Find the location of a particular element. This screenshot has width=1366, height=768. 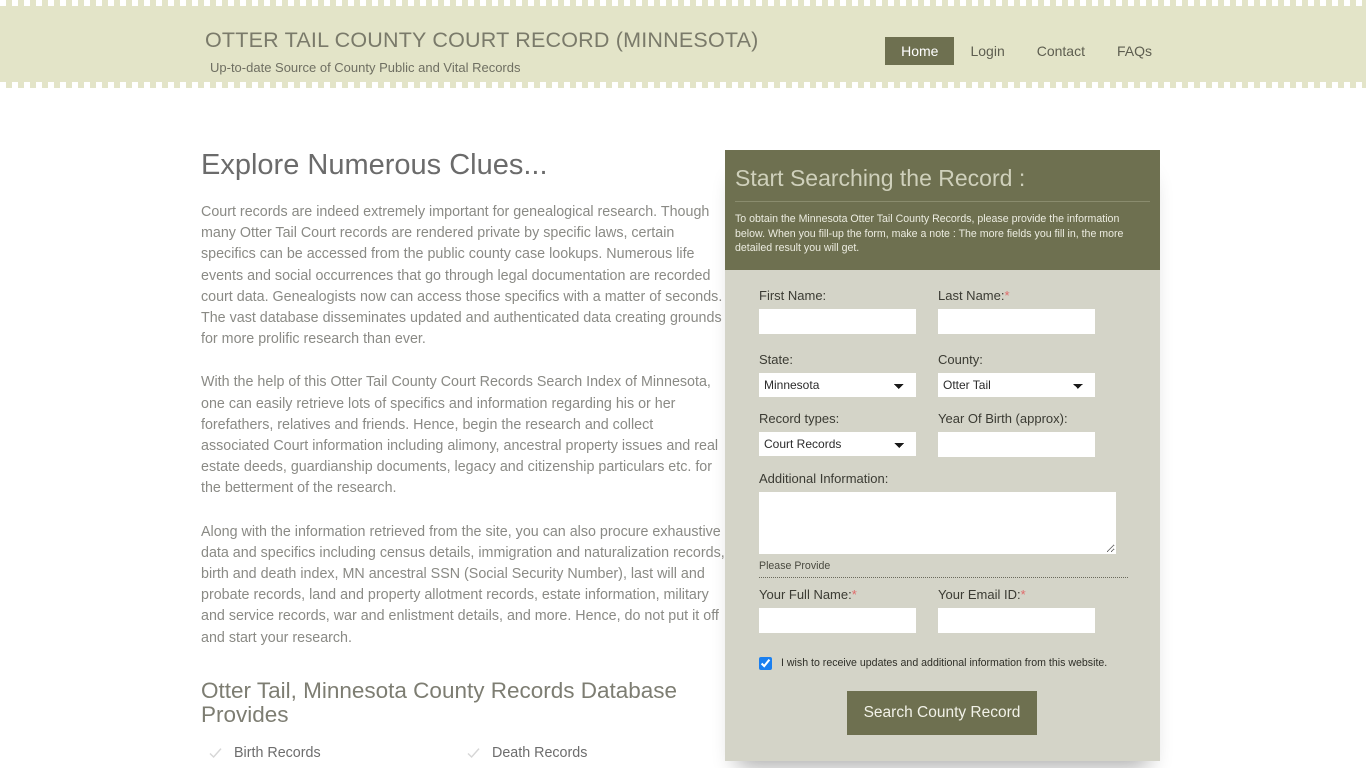

county-select: Otter Tail is located at coordinates (1016, 384).